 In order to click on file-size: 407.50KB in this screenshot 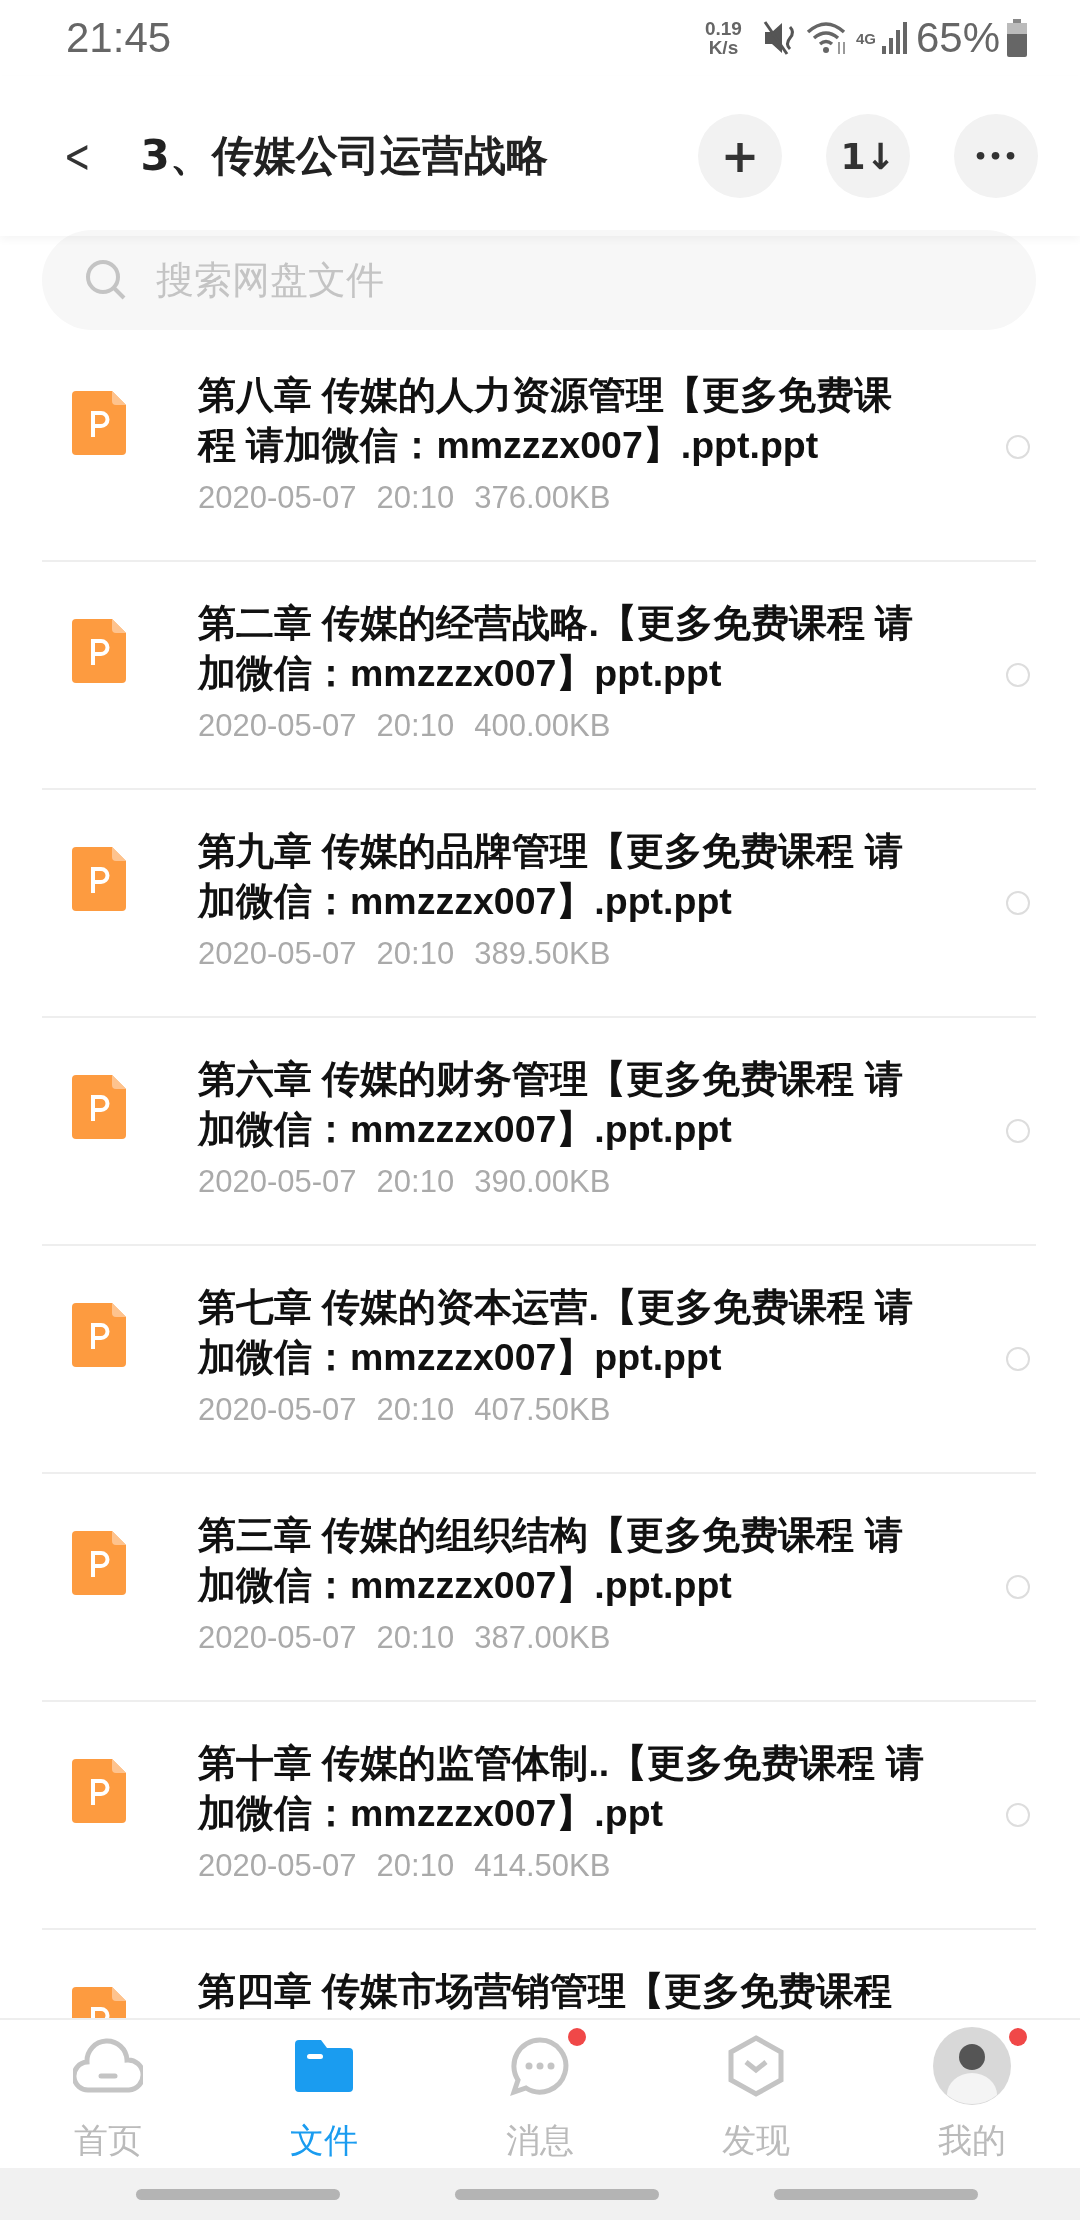, I will do `click(542, 1410)`.